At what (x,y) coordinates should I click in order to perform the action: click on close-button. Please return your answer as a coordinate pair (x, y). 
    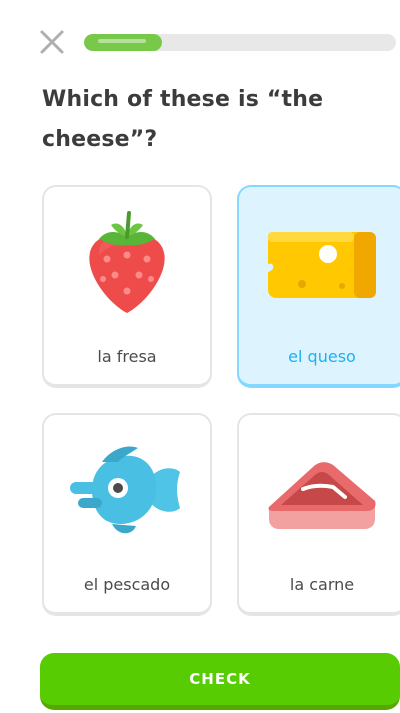
    Looking at the image, I should click on (53, 43).